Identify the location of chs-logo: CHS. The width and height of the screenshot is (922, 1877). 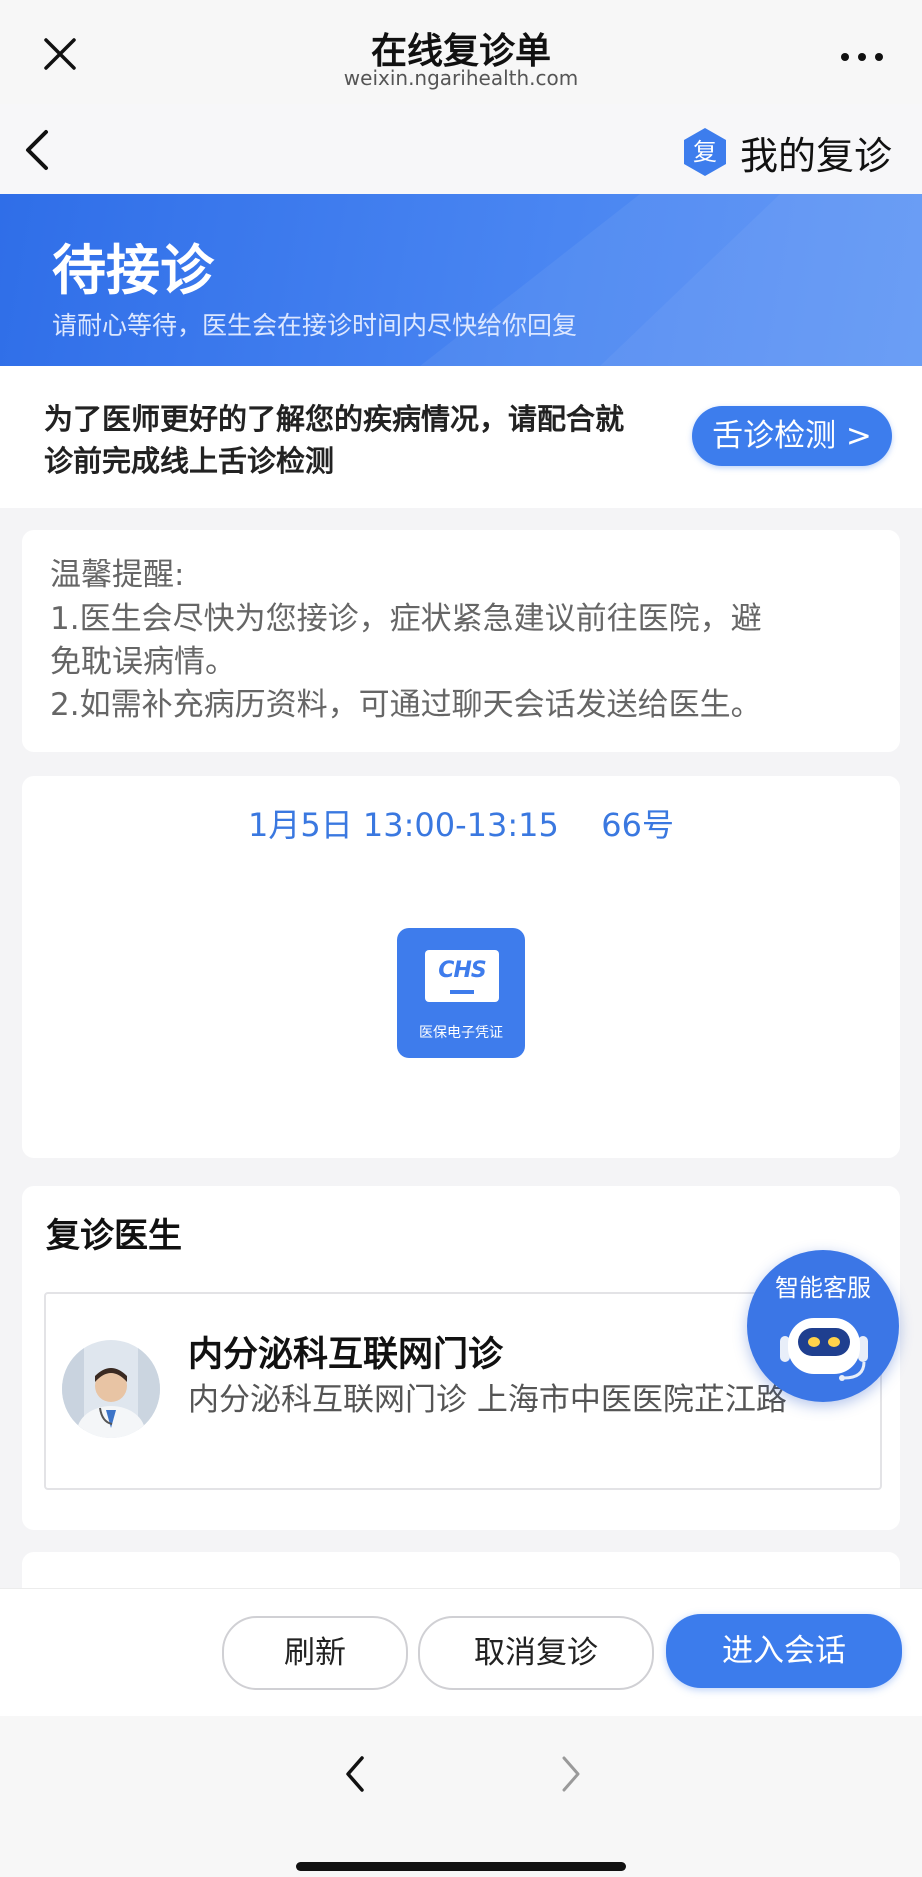
(462, 970).